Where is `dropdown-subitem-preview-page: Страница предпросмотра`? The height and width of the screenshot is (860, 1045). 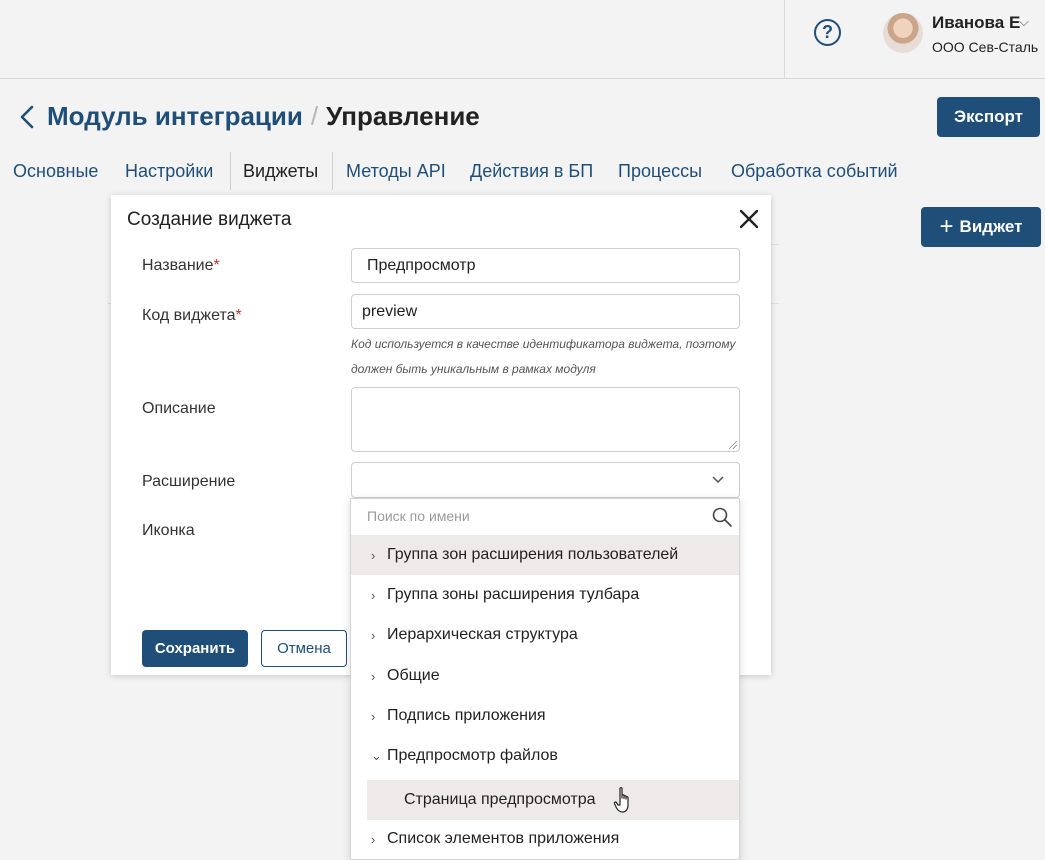
dropdown-subitem-preview-page: Страница предпросмотра is located at coordinates (553, 800).